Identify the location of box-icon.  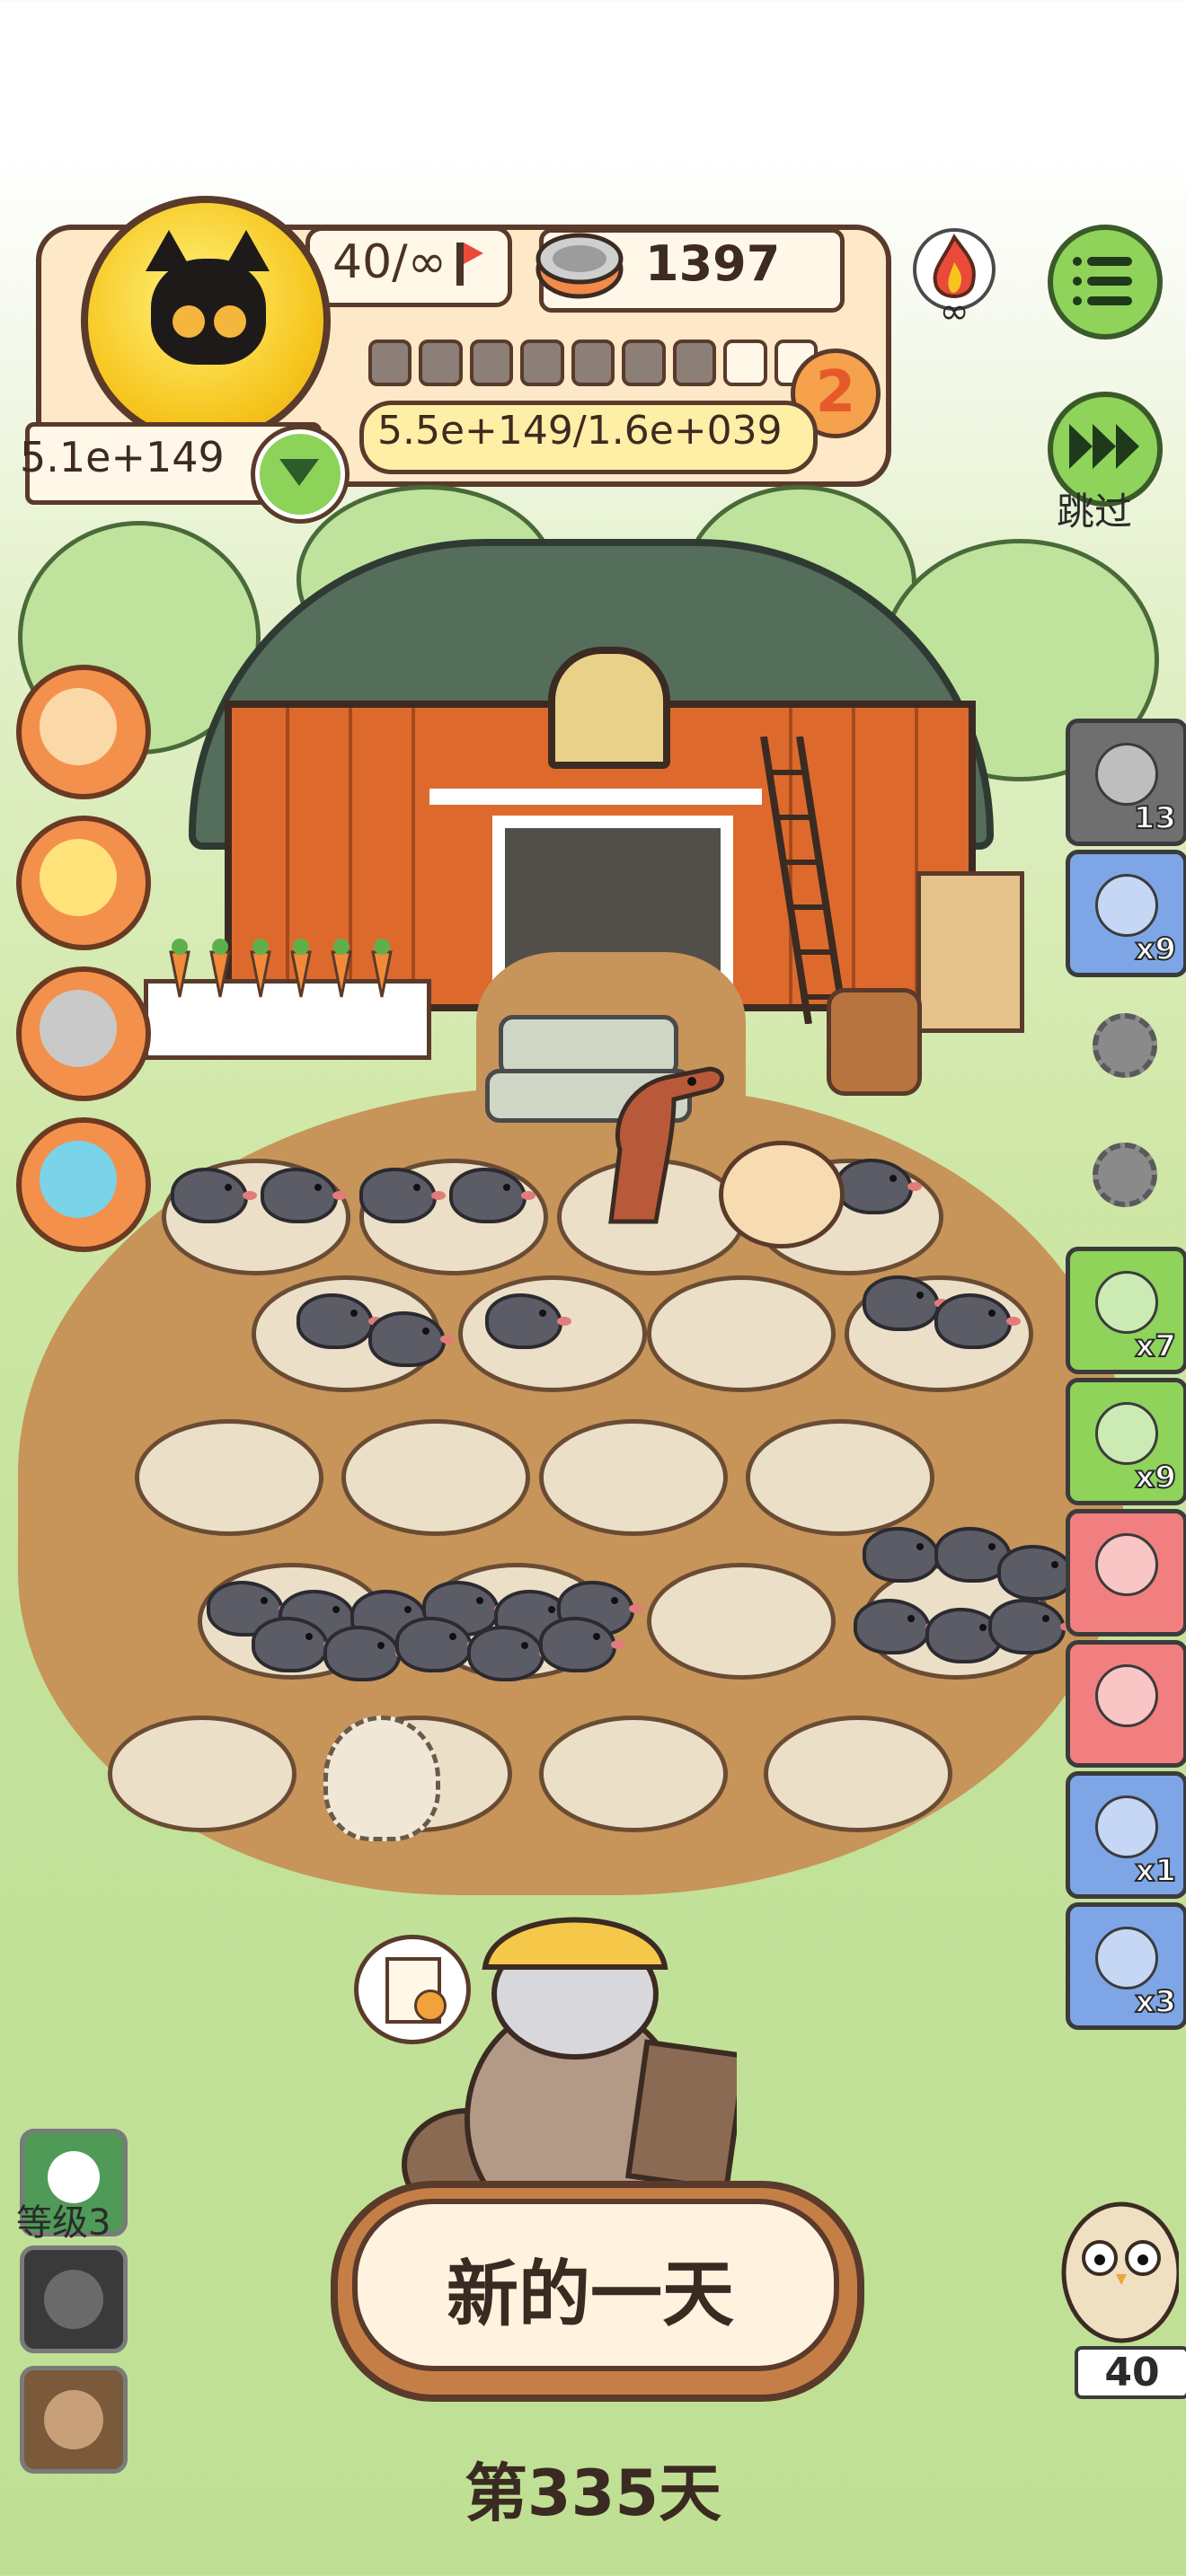
(78, 726).